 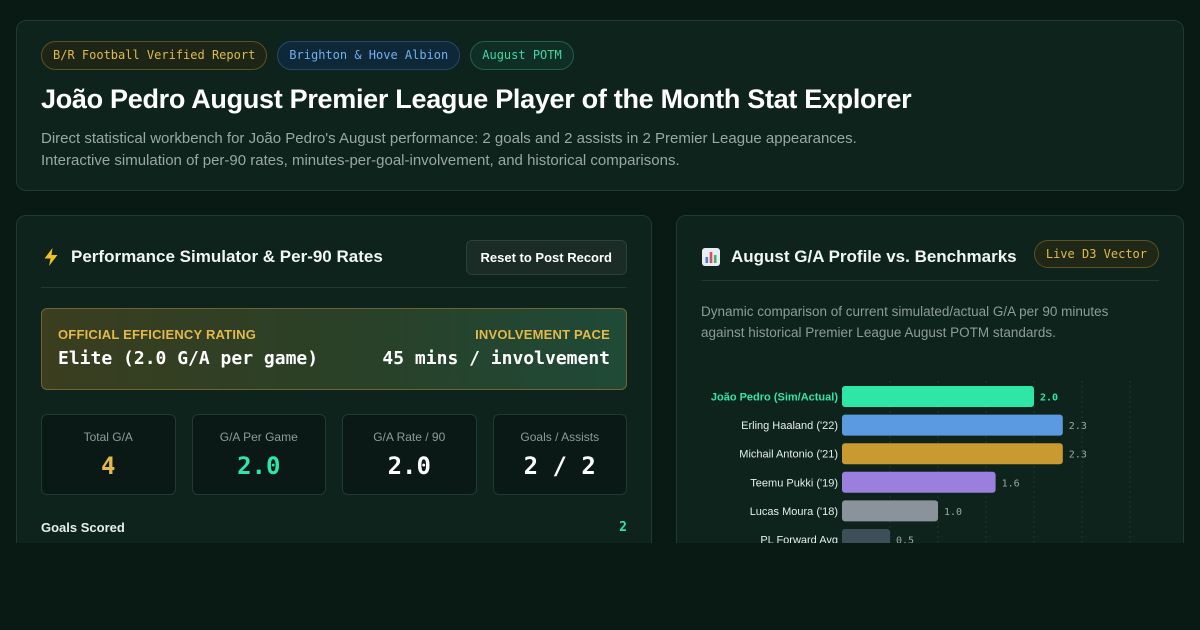 What do you see at coordinates (546, 257) in the screenshot?
I see `reset-button: Reset to Post Record` at bounding box center [546, 257].